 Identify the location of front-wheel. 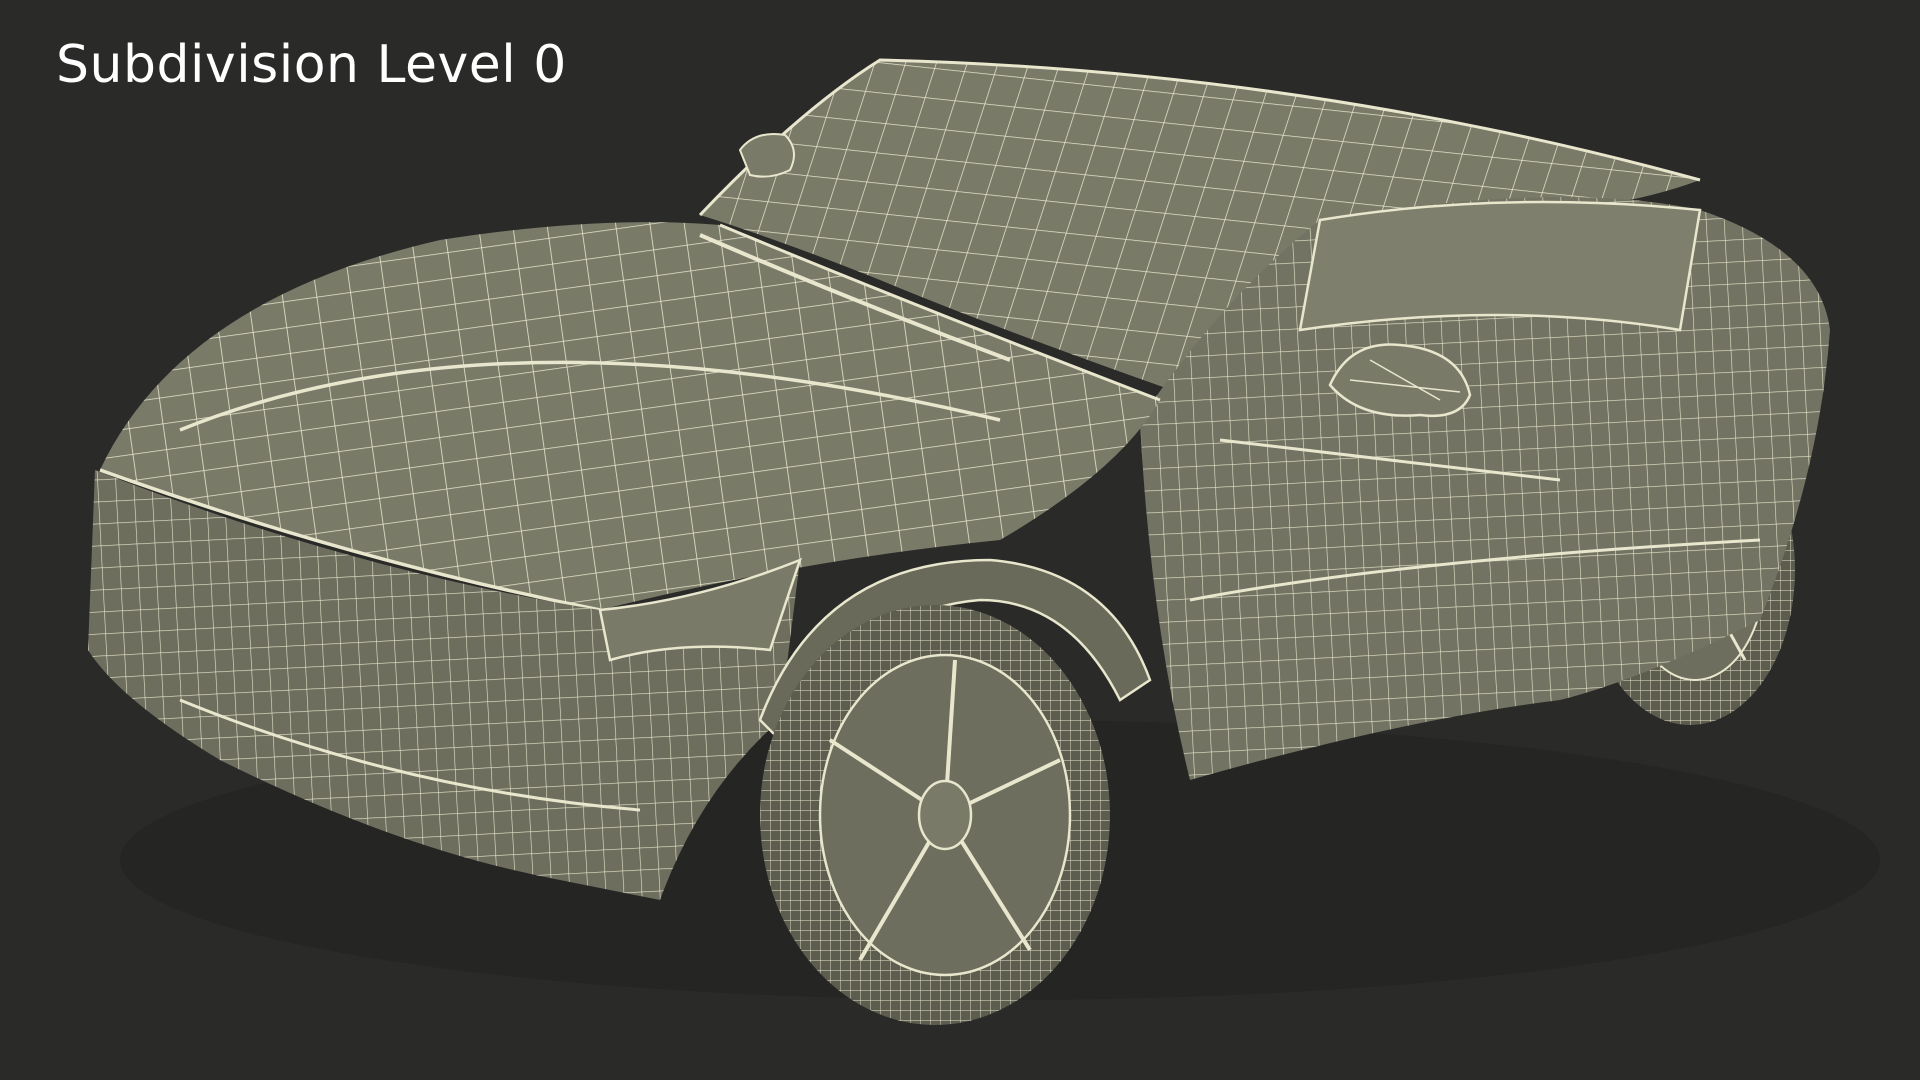
(935, 815).